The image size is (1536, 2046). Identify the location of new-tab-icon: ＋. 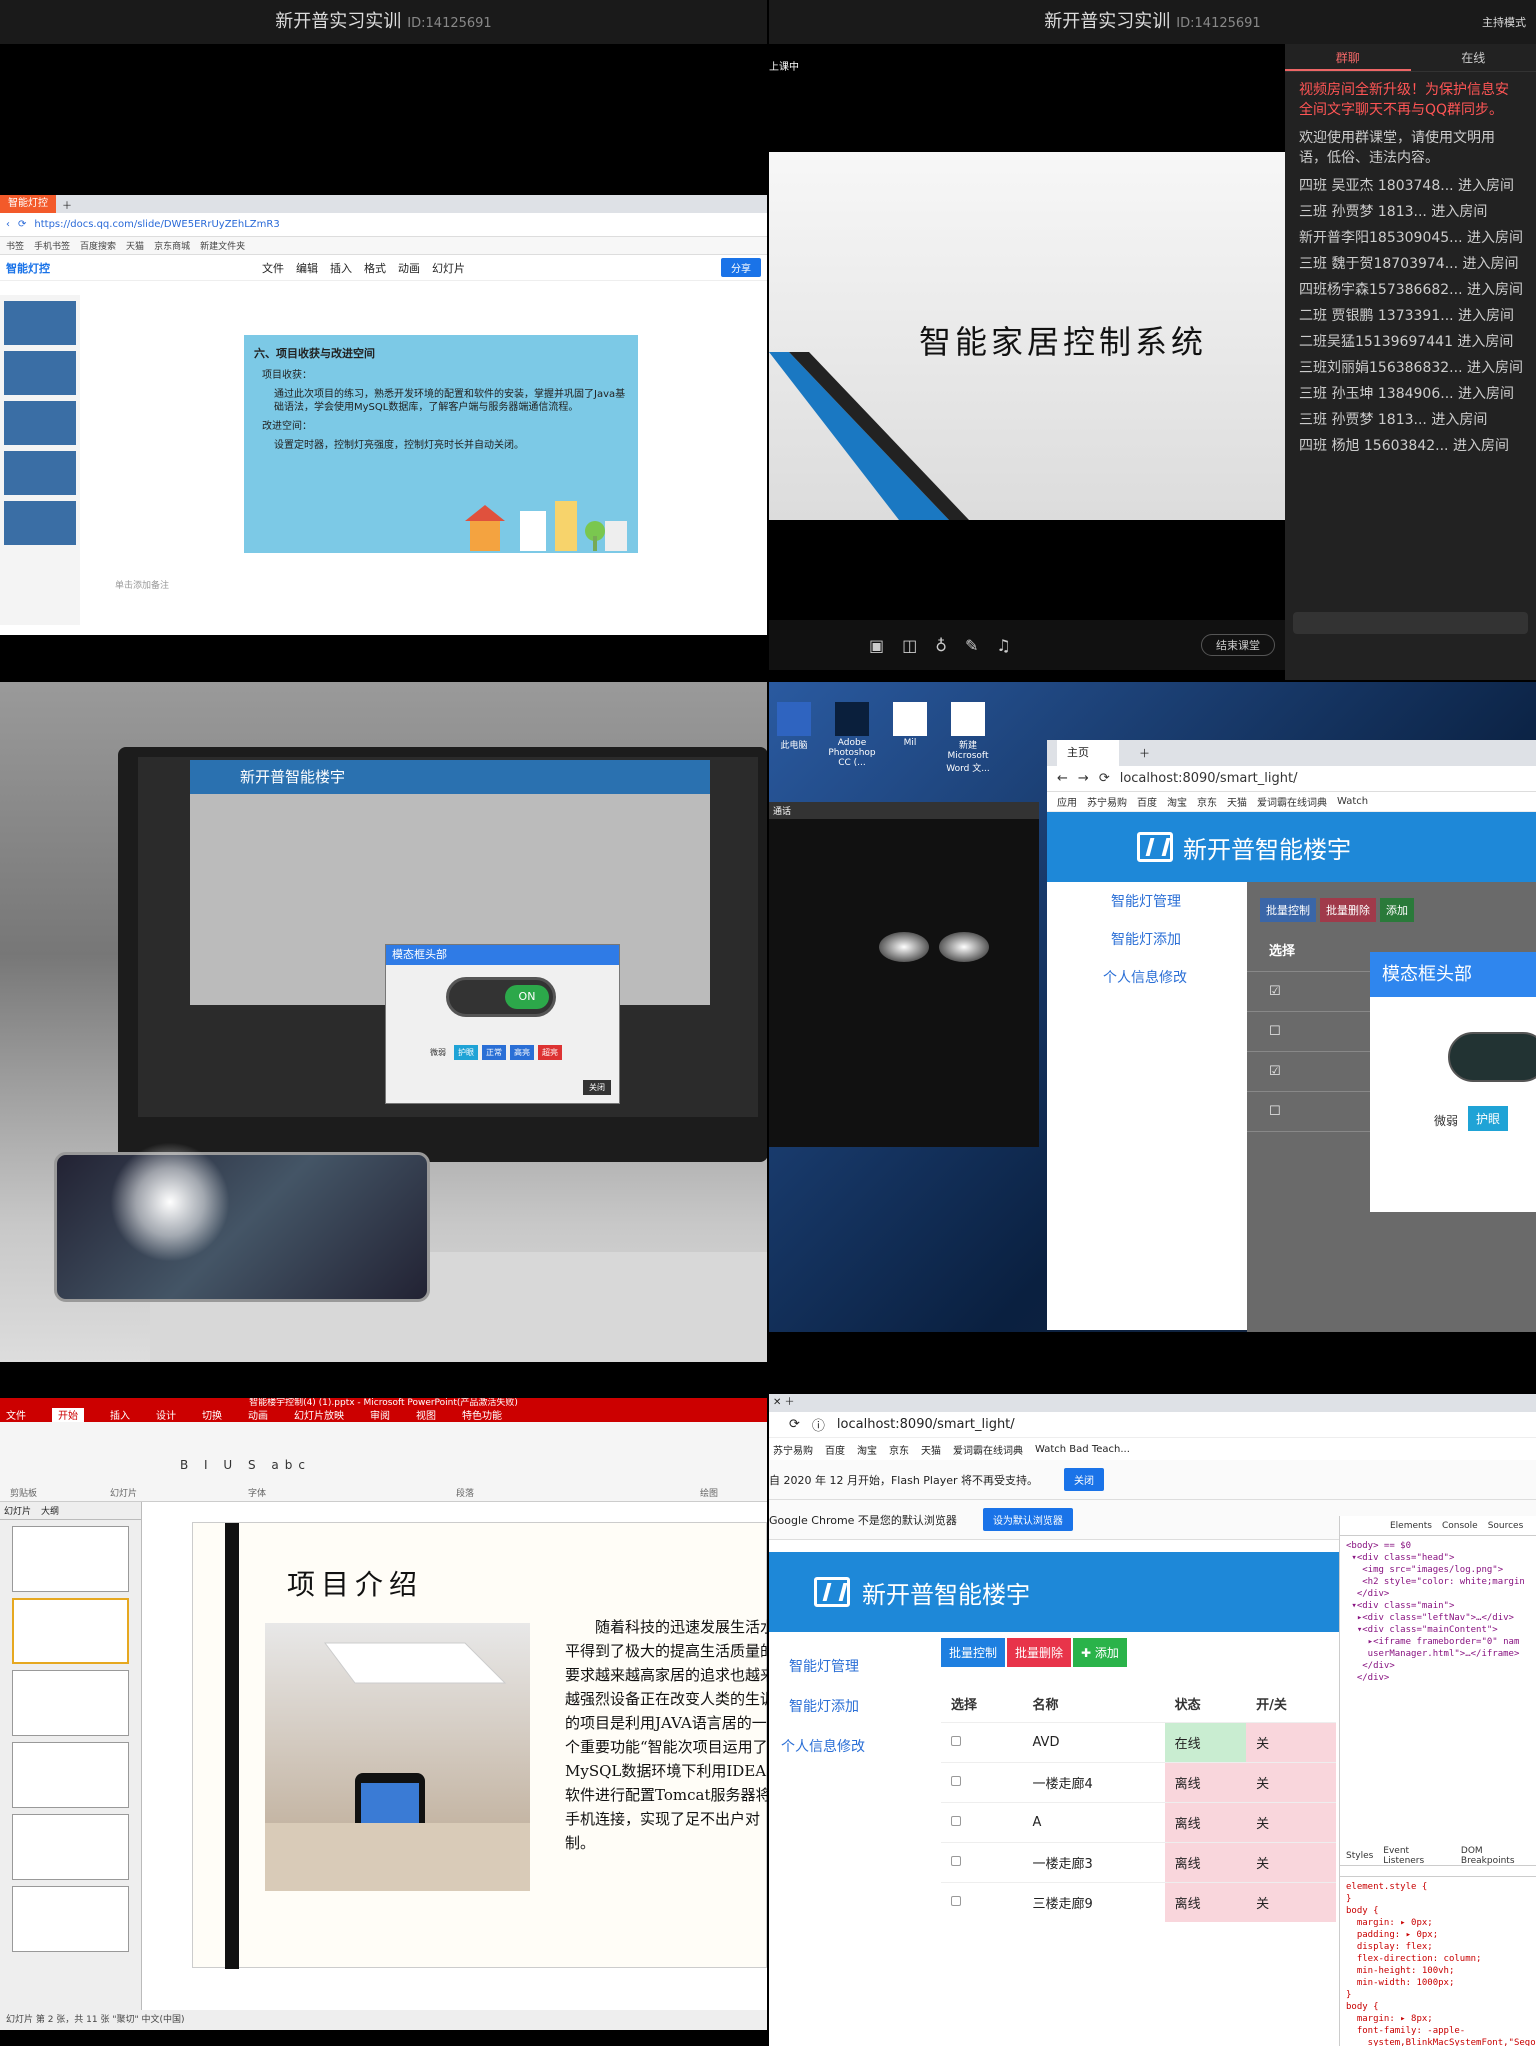
(1144, 753).